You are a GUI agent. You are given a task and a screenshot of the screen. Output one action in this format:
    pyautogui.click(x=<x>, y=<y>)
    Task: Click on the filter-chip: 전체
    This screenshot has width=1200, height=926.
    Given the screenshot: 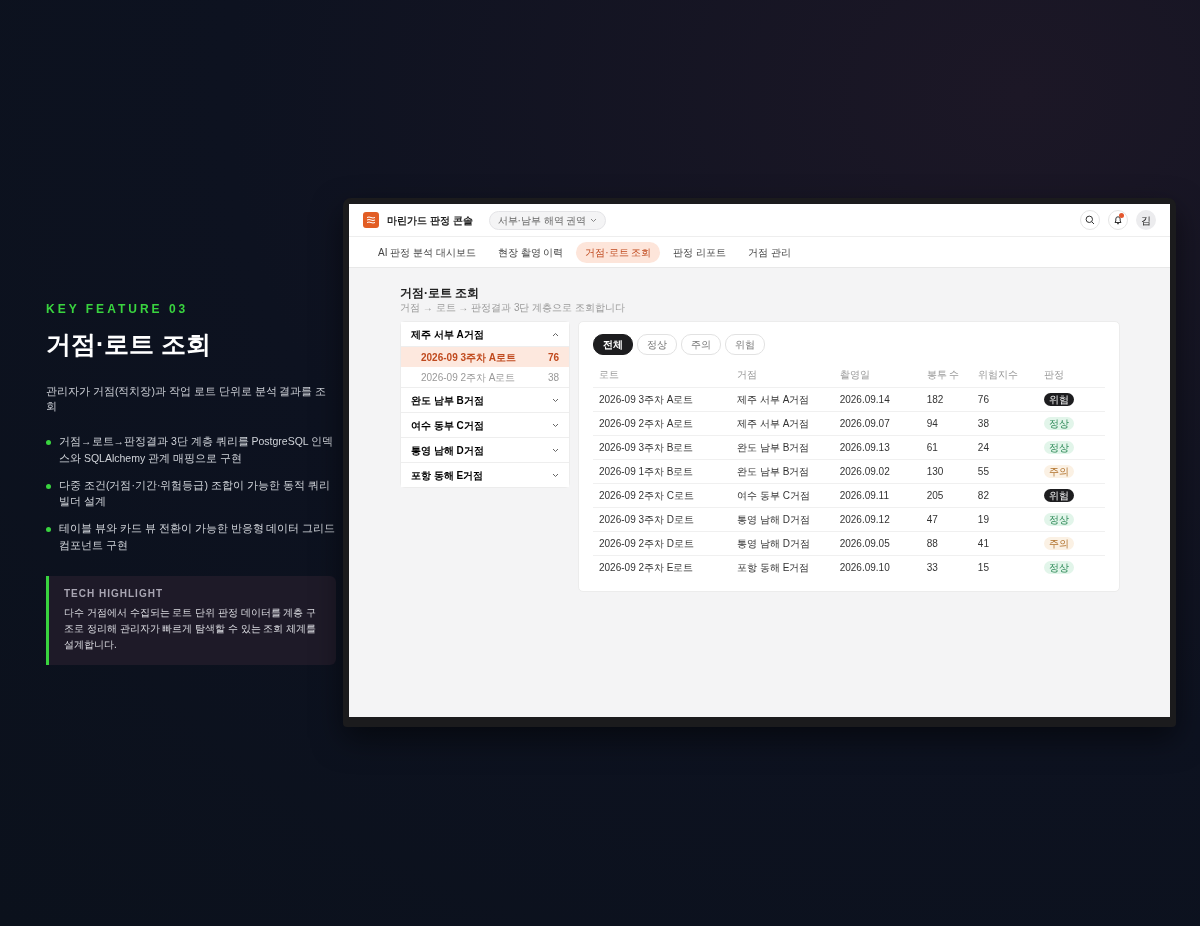 What is the action you would take?
    pyautogui.click(x=613, y=344)
    